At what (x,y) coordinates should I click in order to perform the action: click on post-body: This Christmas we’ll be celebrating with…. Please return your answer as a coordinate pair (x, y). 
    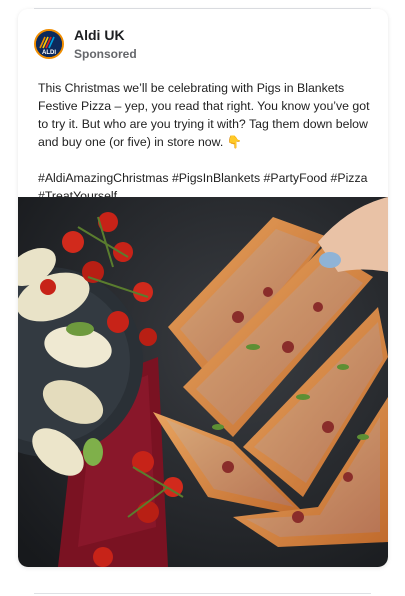
    Looking at the image, I should click on (204, 115).